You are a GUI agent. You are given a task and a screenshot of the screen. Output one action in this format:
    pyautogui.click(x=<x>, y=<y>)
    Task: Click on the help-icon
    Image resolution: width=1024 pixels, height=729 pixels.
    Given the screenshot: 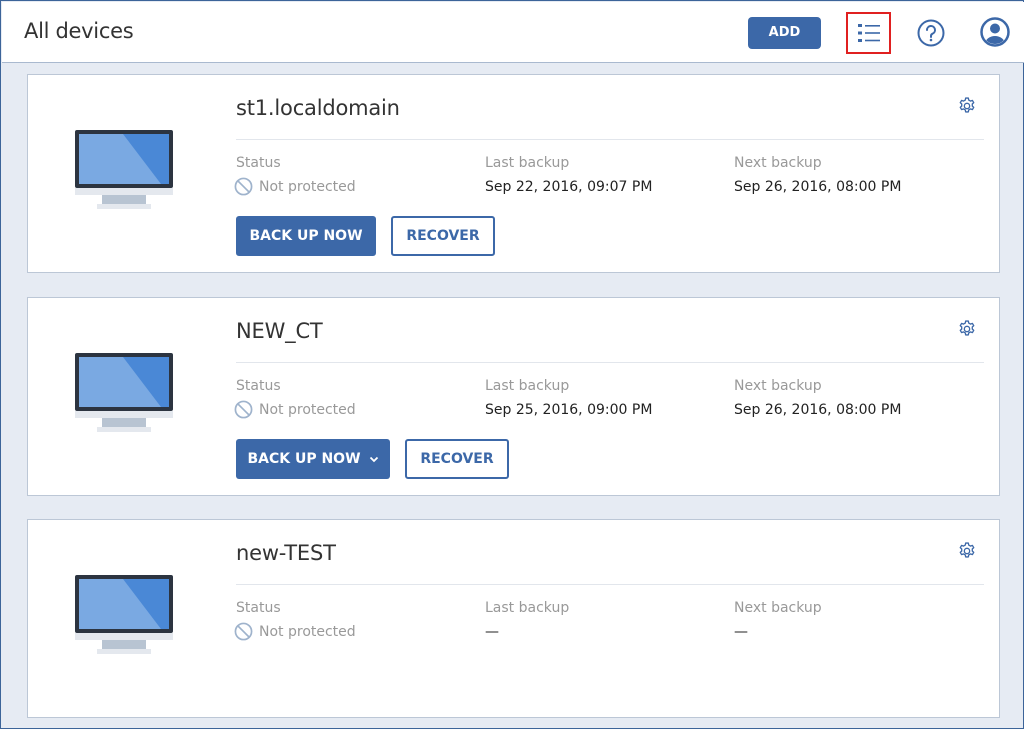 What is the action you would take?
    pyautogui.click(x=931, y=33)
    